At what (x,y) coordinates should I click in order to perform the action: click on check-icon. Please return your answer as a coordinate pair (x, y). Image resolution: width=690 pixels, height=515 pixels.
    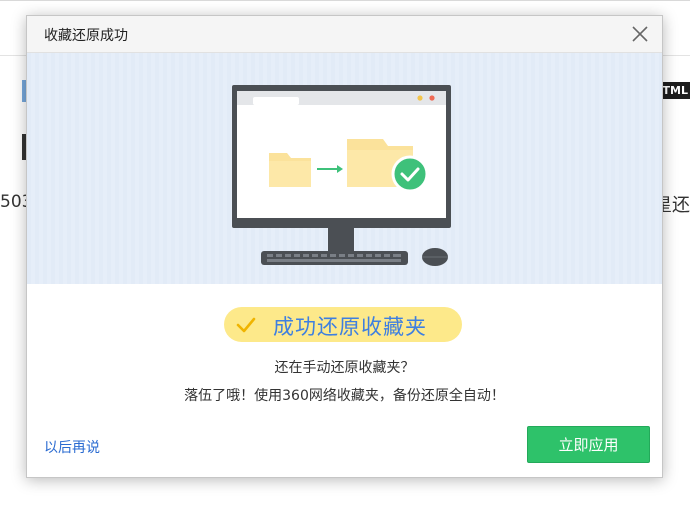
    Looking at the image, I should click on (246, 325).